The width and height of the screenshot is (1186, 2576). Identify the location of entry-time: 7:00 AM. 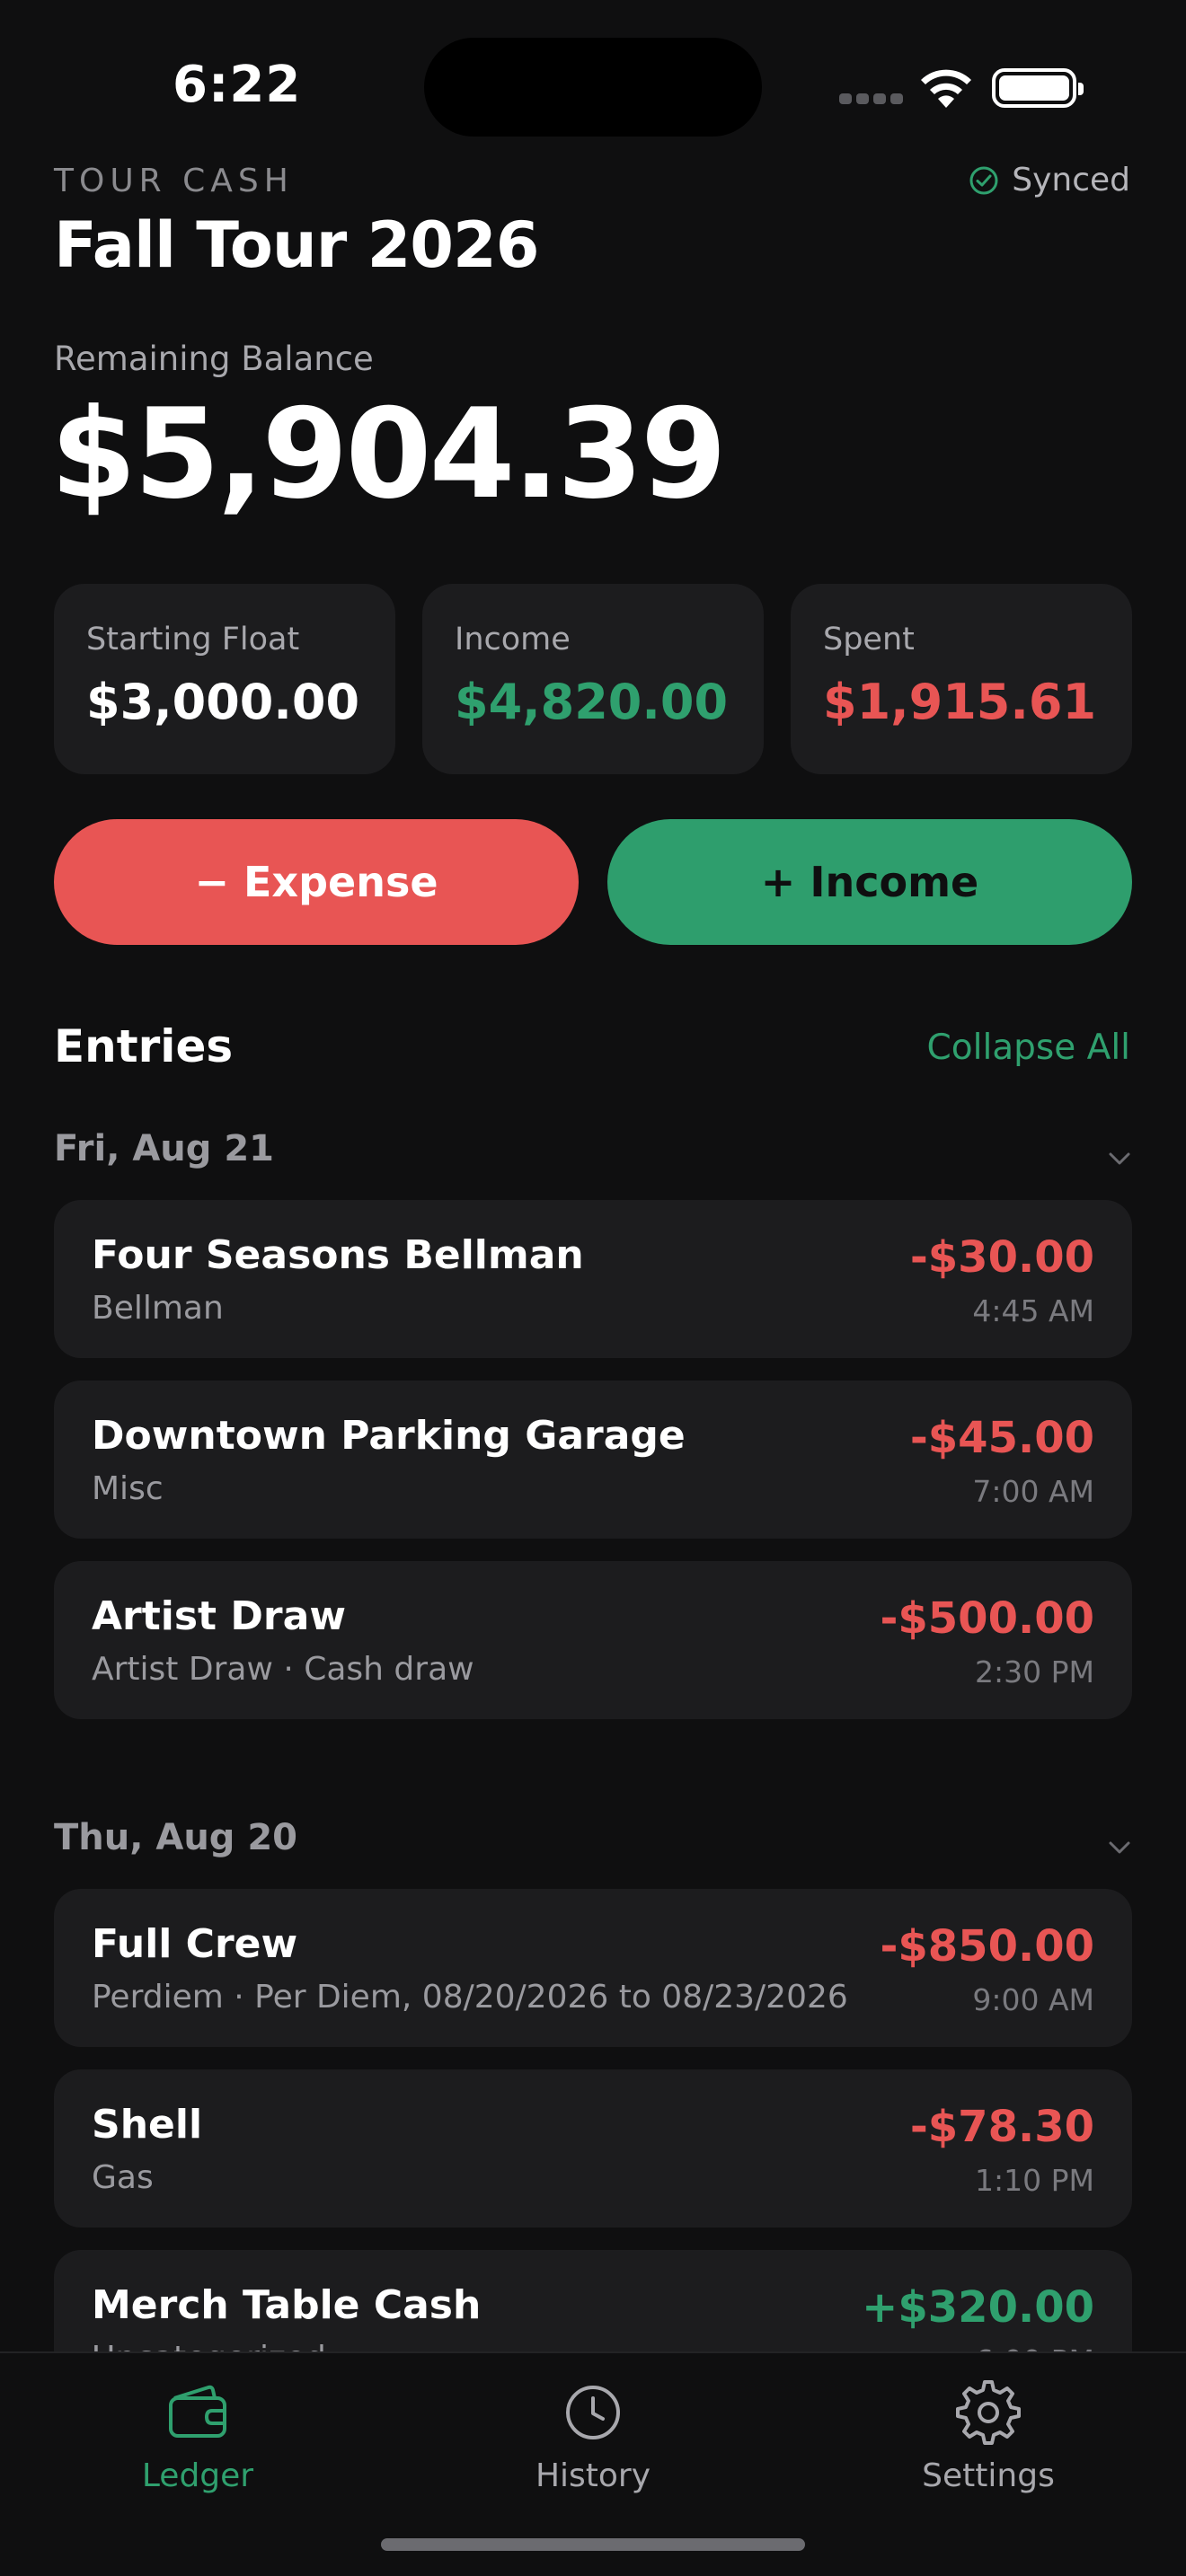
(1033, 1491).